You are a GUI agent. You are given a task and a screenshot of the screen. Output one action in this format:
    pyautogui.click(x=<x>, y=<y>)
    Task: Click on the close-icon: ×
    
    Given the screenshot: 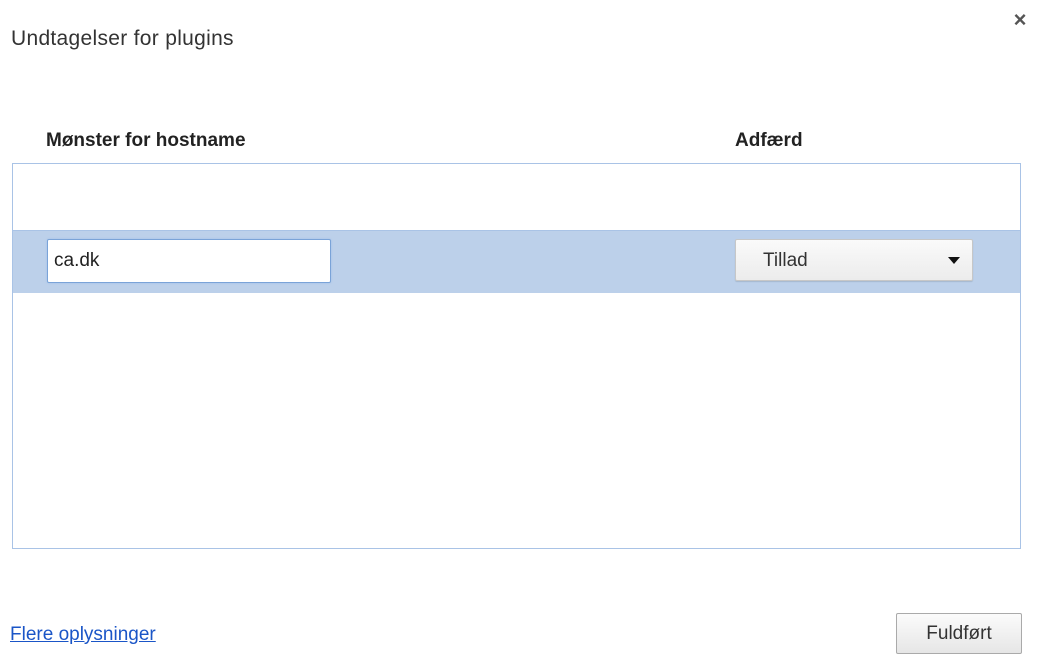 What is the action you would take?
    pyautogui.click(x=1020, y=20)
    